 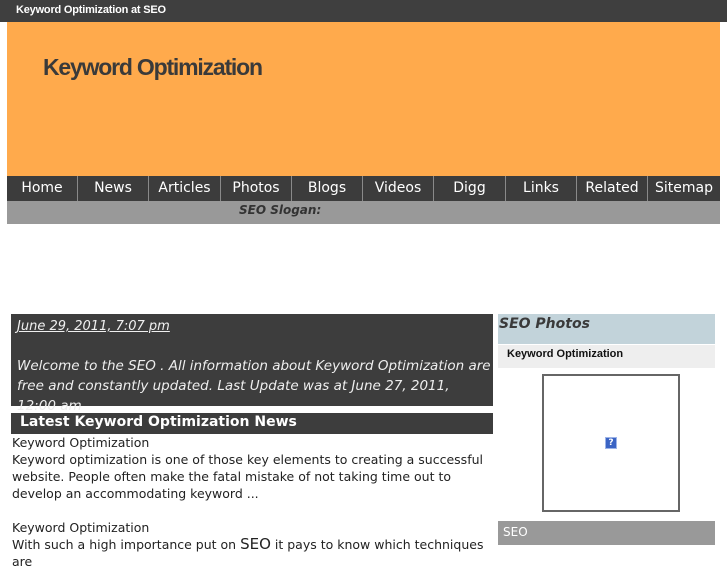 I want to click on seo-slogan-label: SEO Slogan:, so click(x=280, y=210).